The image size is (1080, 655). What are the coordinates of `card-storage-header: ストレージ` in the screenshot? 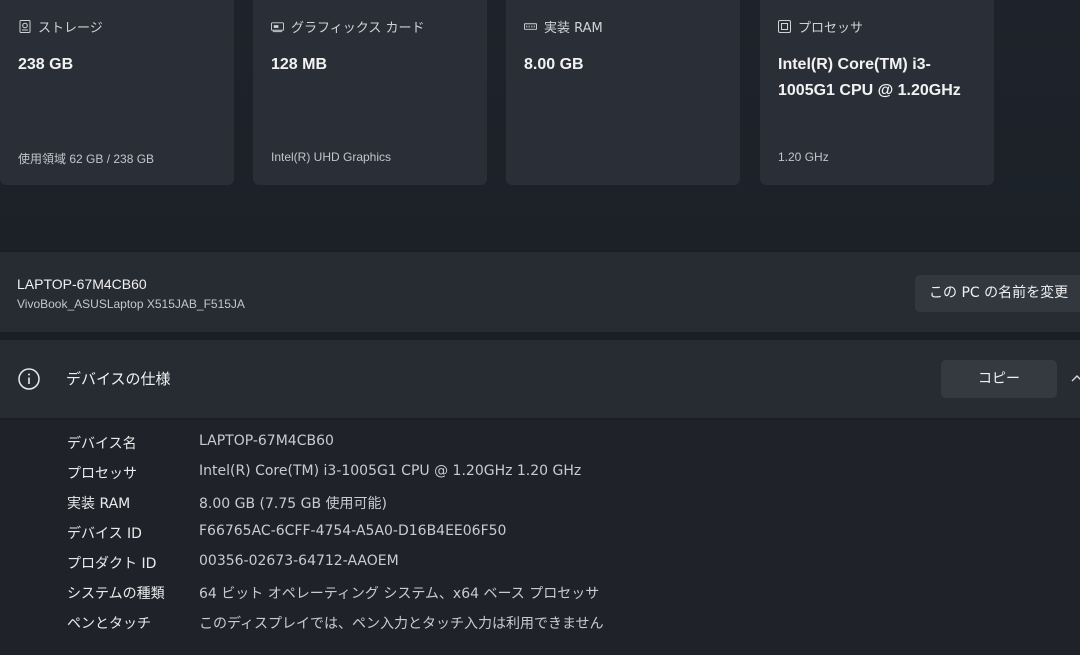 It's located at (60, 26).